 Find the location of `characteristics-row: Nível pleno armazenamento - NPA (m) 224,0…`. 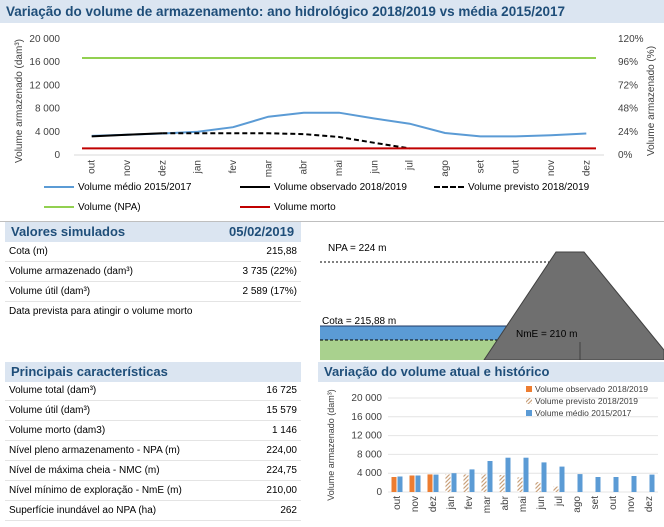

characteristics-row: Nível pleno armazenamento - NPA (m) 224,0… is located at coordinates (153, 451).